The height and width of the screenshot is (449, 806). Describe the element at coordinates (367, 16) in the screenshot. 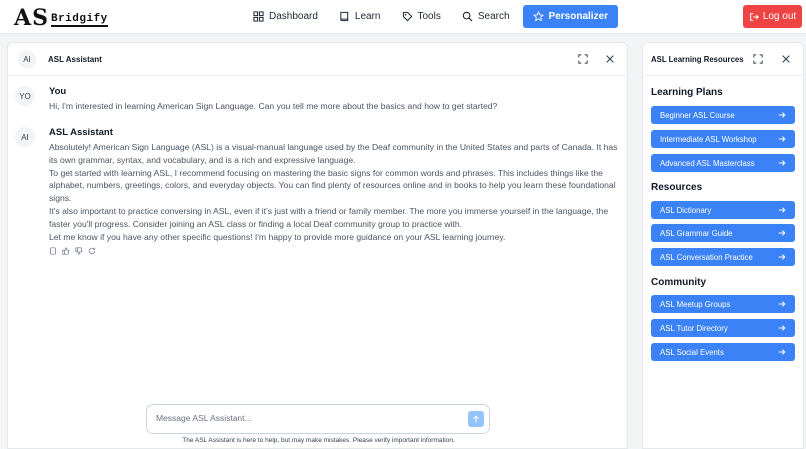

I see `nav-learn-label: Learn` at that location.